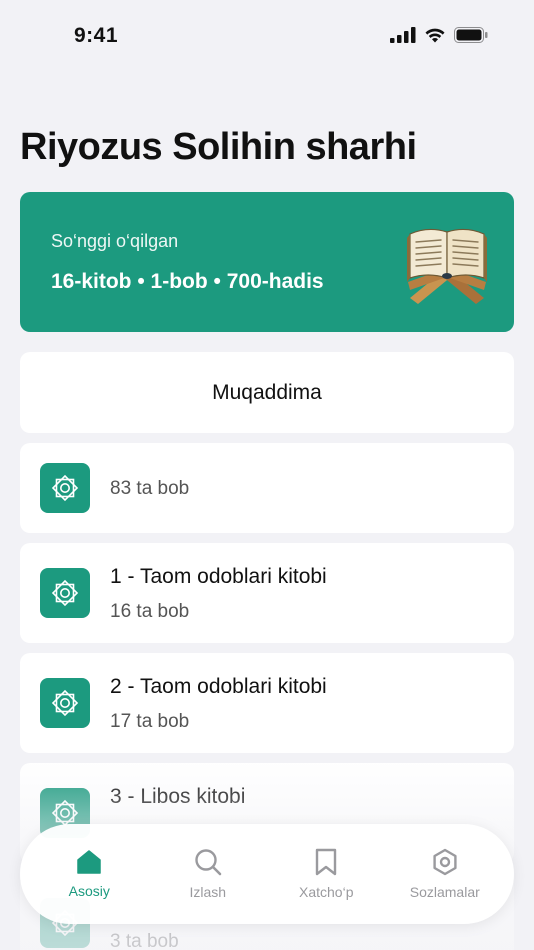 This screenshot has height=950, width=534. What do you see at coordinates (150, 611) in the screenshot?
I see `book-chapter-count: 16 ta bob` at bounding box center [150, 611].